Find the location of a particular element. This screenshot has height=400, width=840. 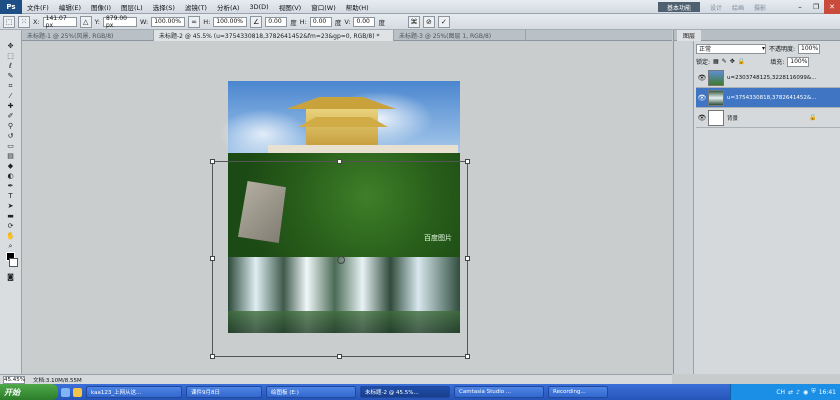

taskbar-item: 课件9月8日 is located at coordinates (224, 392).